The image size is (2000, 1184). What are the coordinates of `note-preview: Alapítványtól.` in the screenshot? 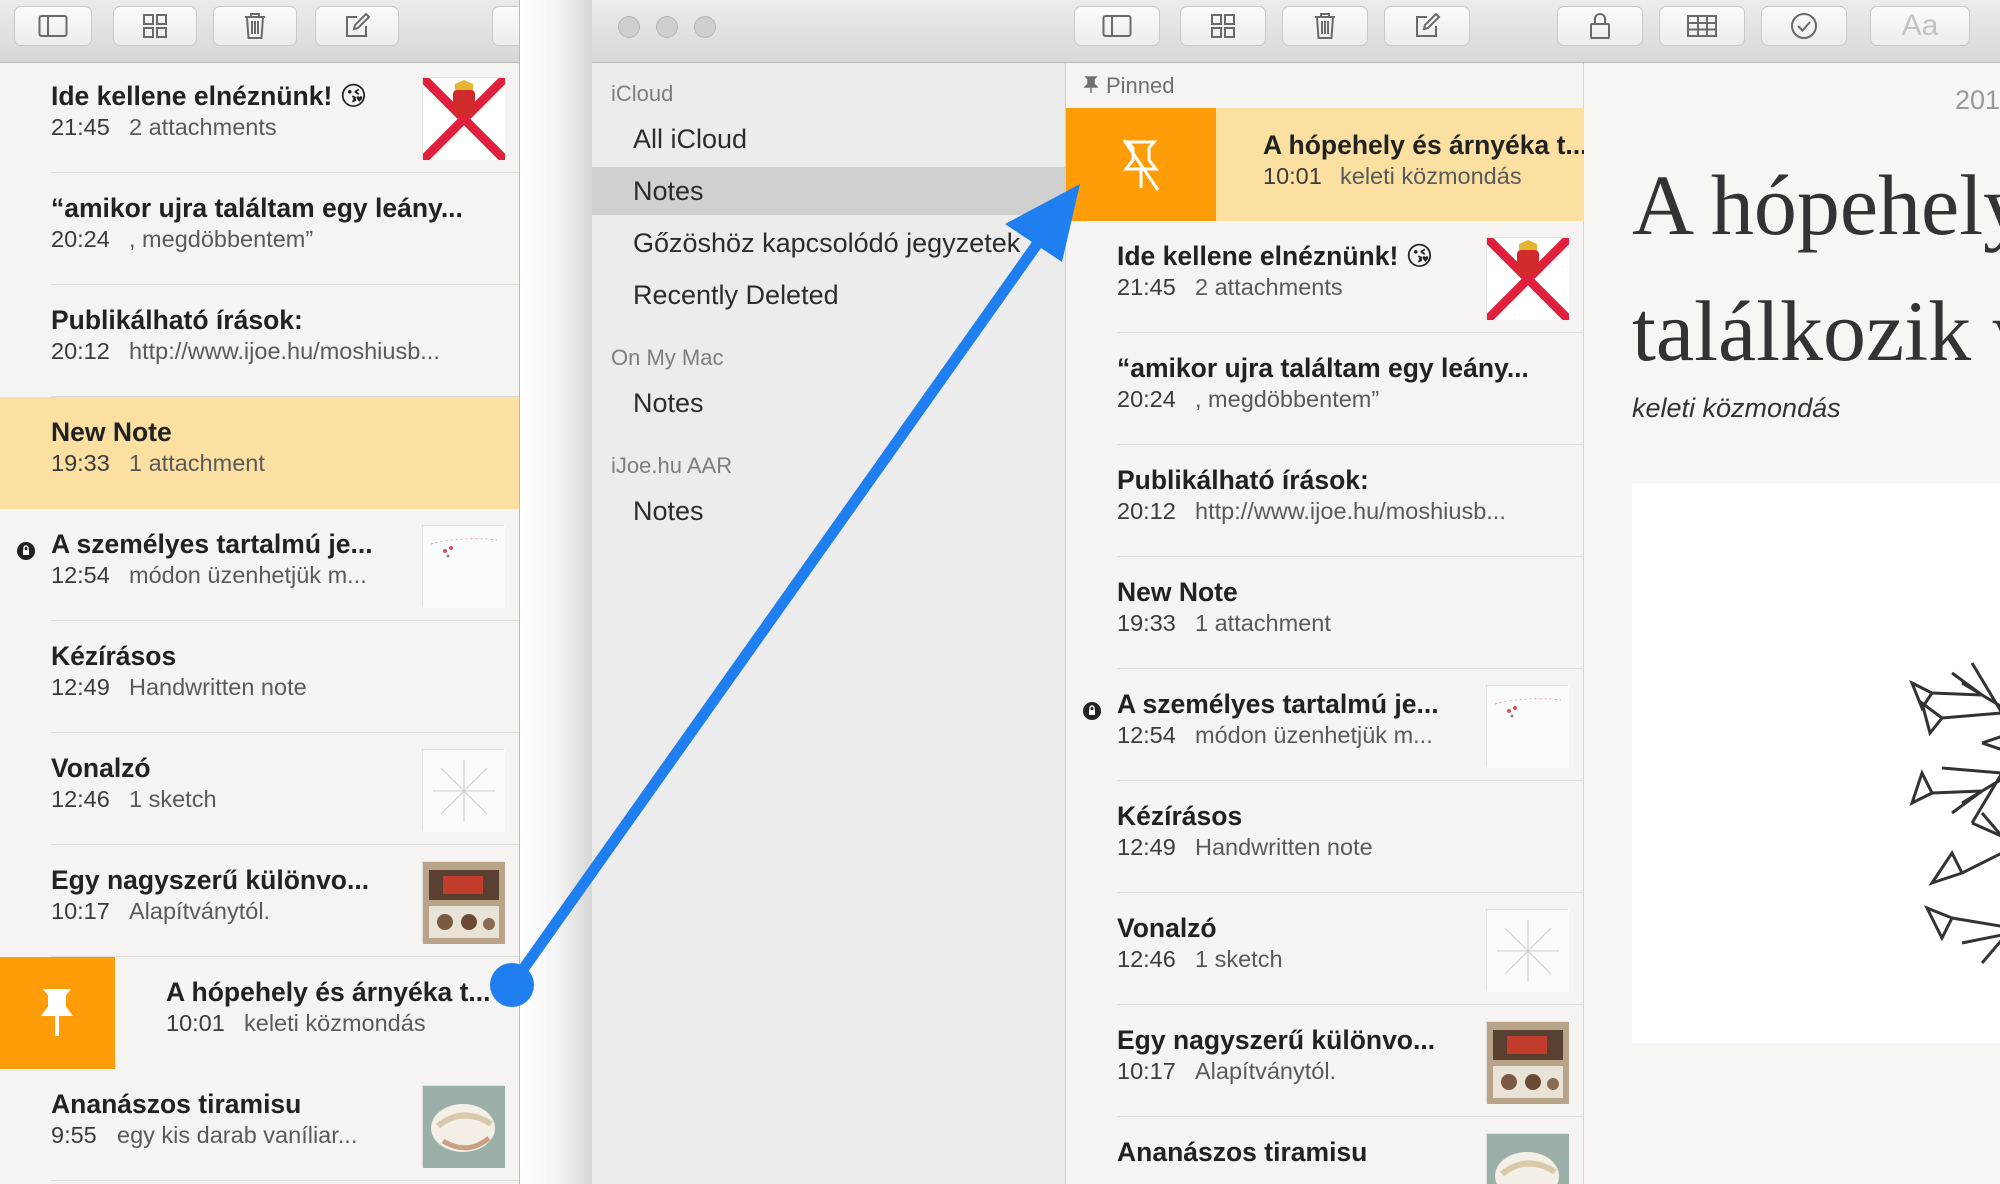 It's located at (1266, 1071).